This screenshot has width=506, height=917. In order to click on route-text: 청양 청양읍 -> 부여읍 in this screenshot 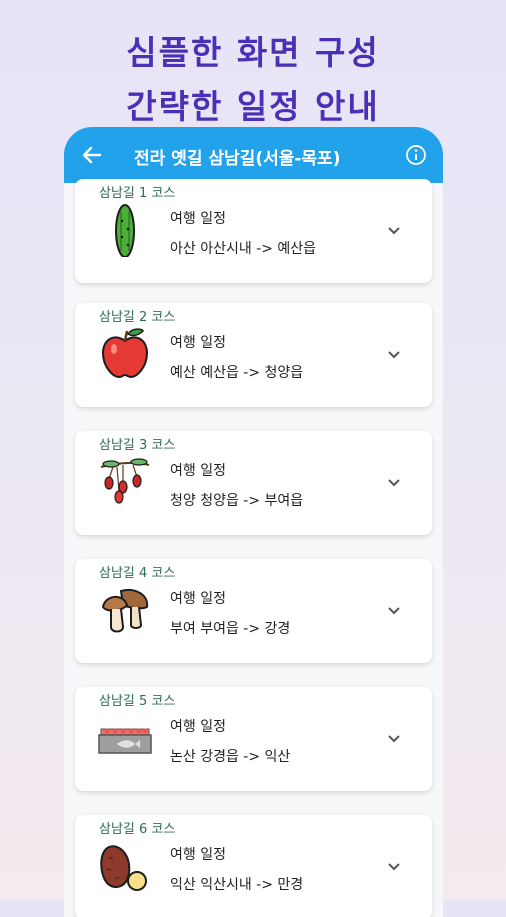, I will do `click(237, 501)`.